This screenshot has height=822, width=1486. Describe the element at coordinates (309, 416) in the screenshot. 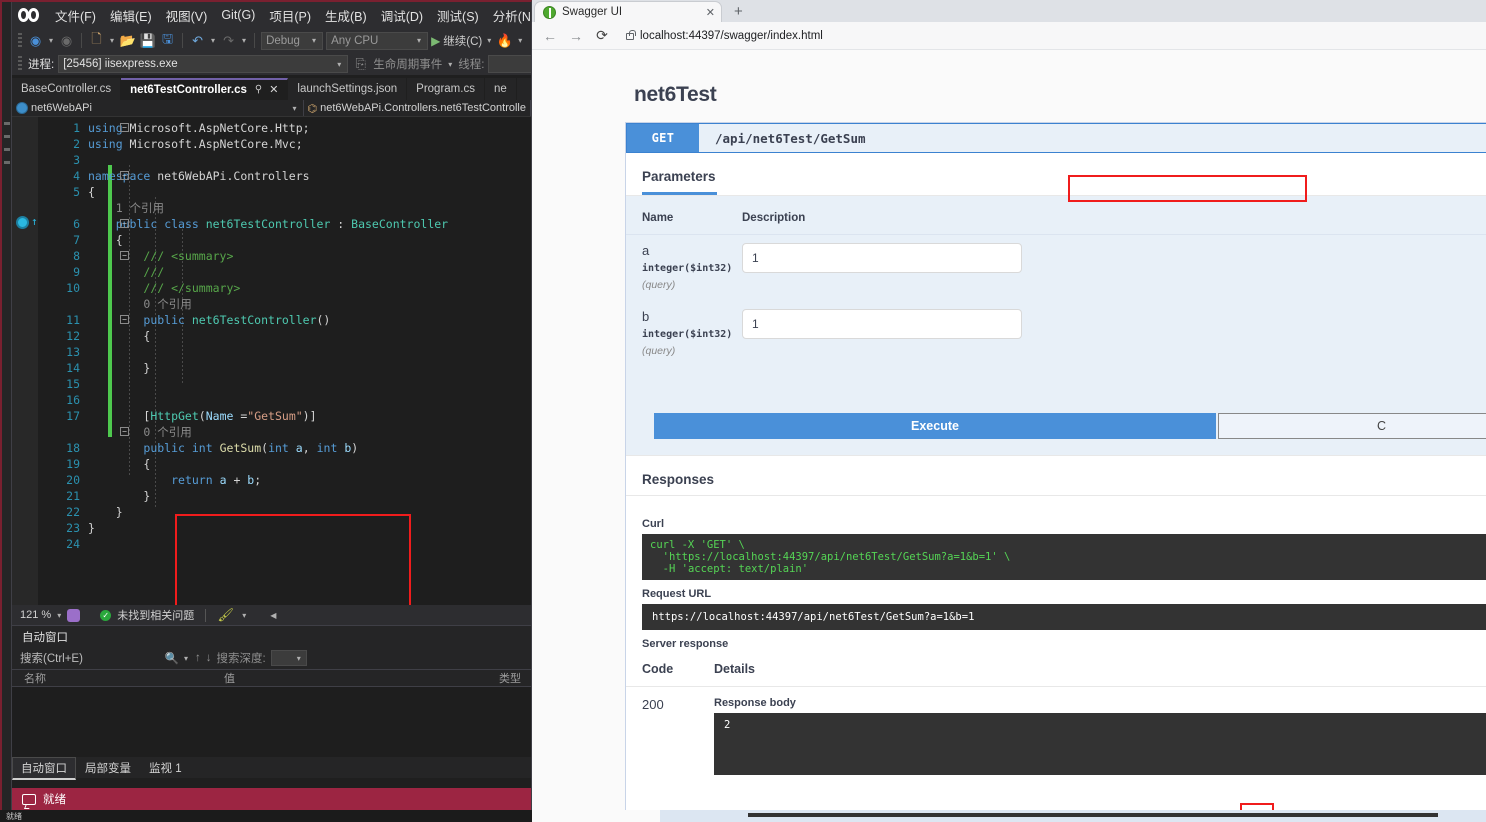

I see `code-line: [HttpGet(Name ="GetSum")]` at that location.